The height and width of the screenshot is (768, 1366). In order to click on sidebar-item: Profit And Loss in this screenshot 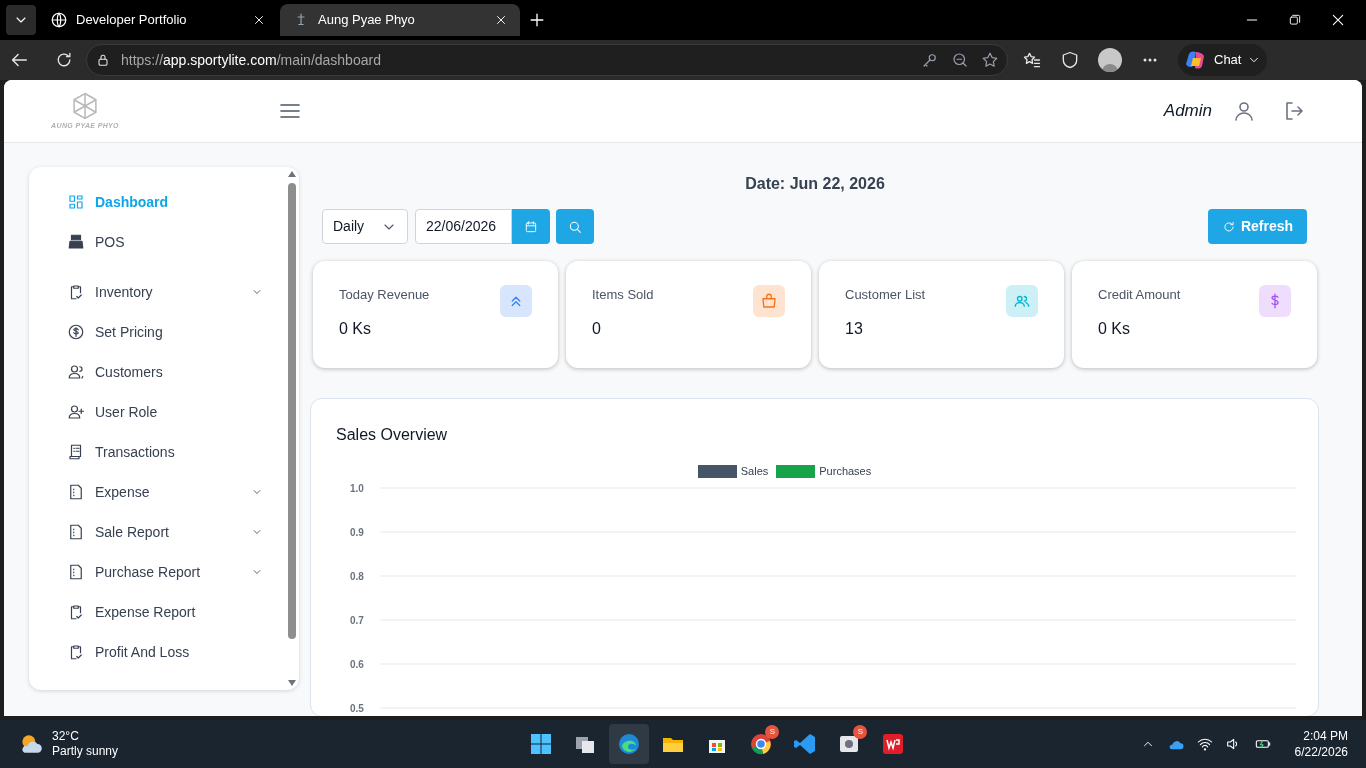, I will do `click(164, 652)`.